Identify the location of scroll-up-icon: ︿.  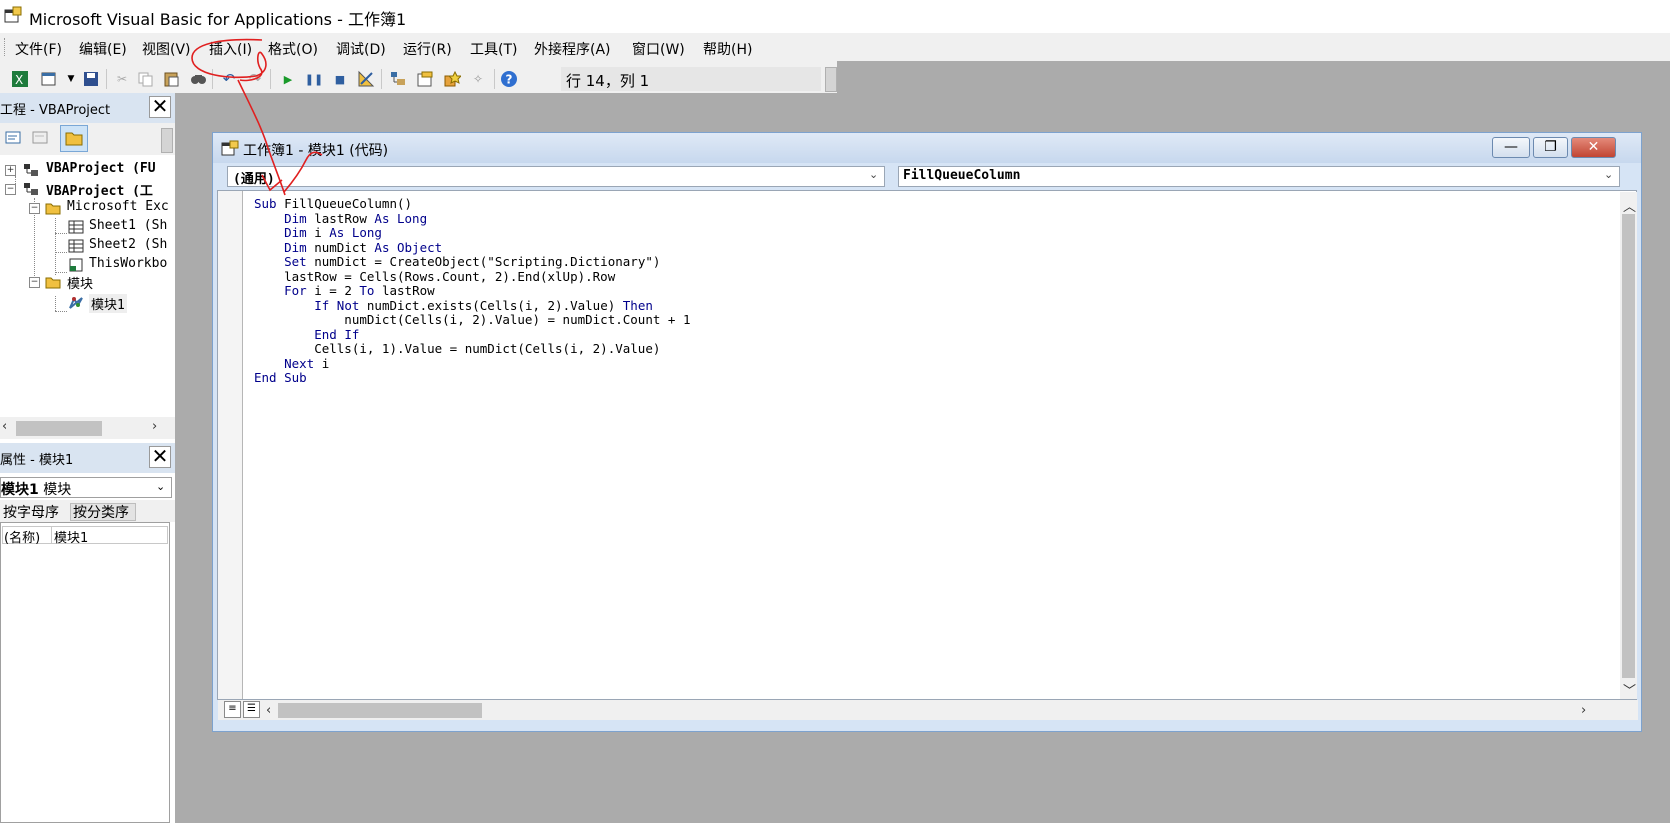
(1629, 205).